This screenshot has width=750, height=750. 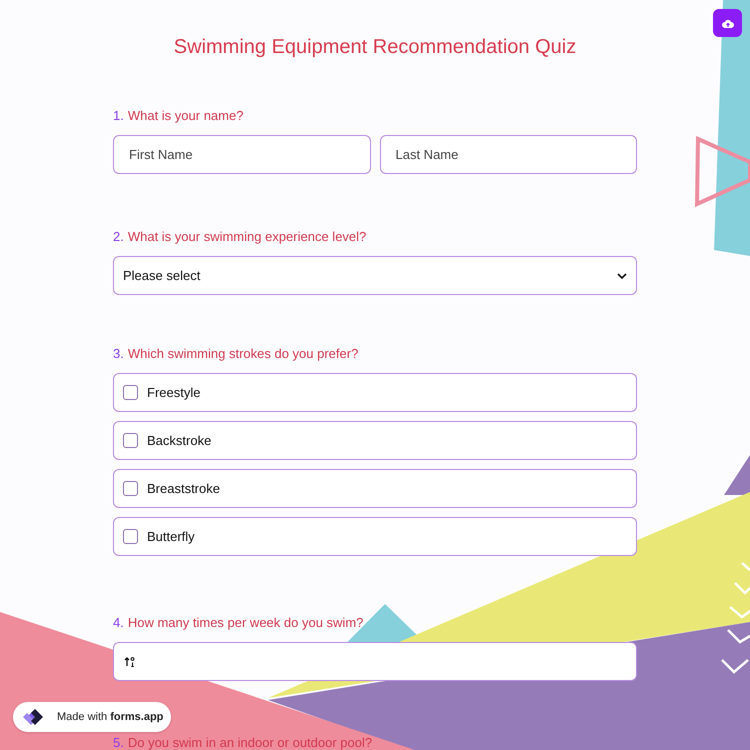 What do you see at coordinates (375, 488) in the screenshot?
I see `checkbox-option: Breaststroke` at bounding box center [375, 488].